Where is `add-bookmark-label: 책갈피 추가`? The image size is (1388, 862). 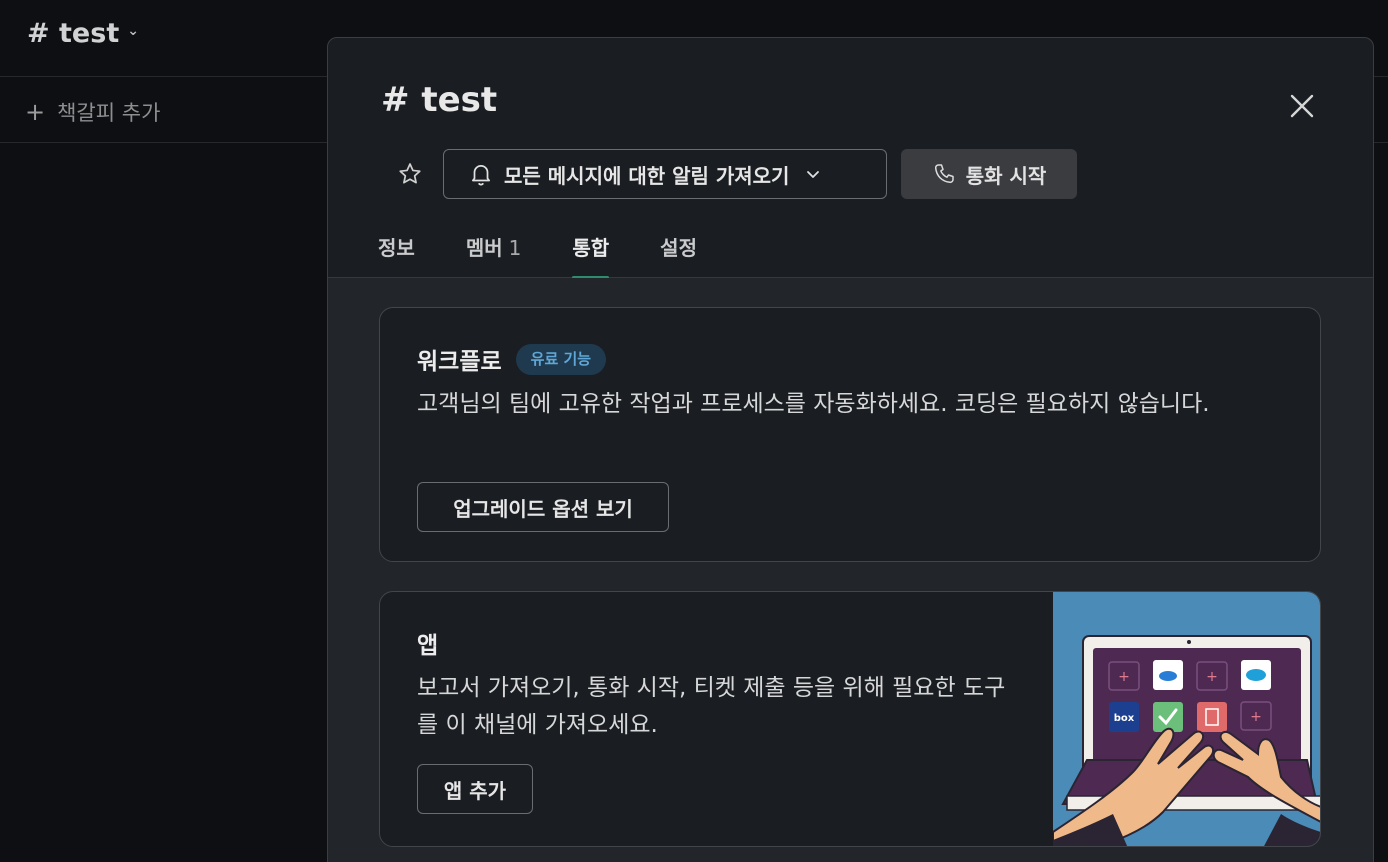
add-bookmark-label: 책갈피 추가 is located at coordinates (109, 113).